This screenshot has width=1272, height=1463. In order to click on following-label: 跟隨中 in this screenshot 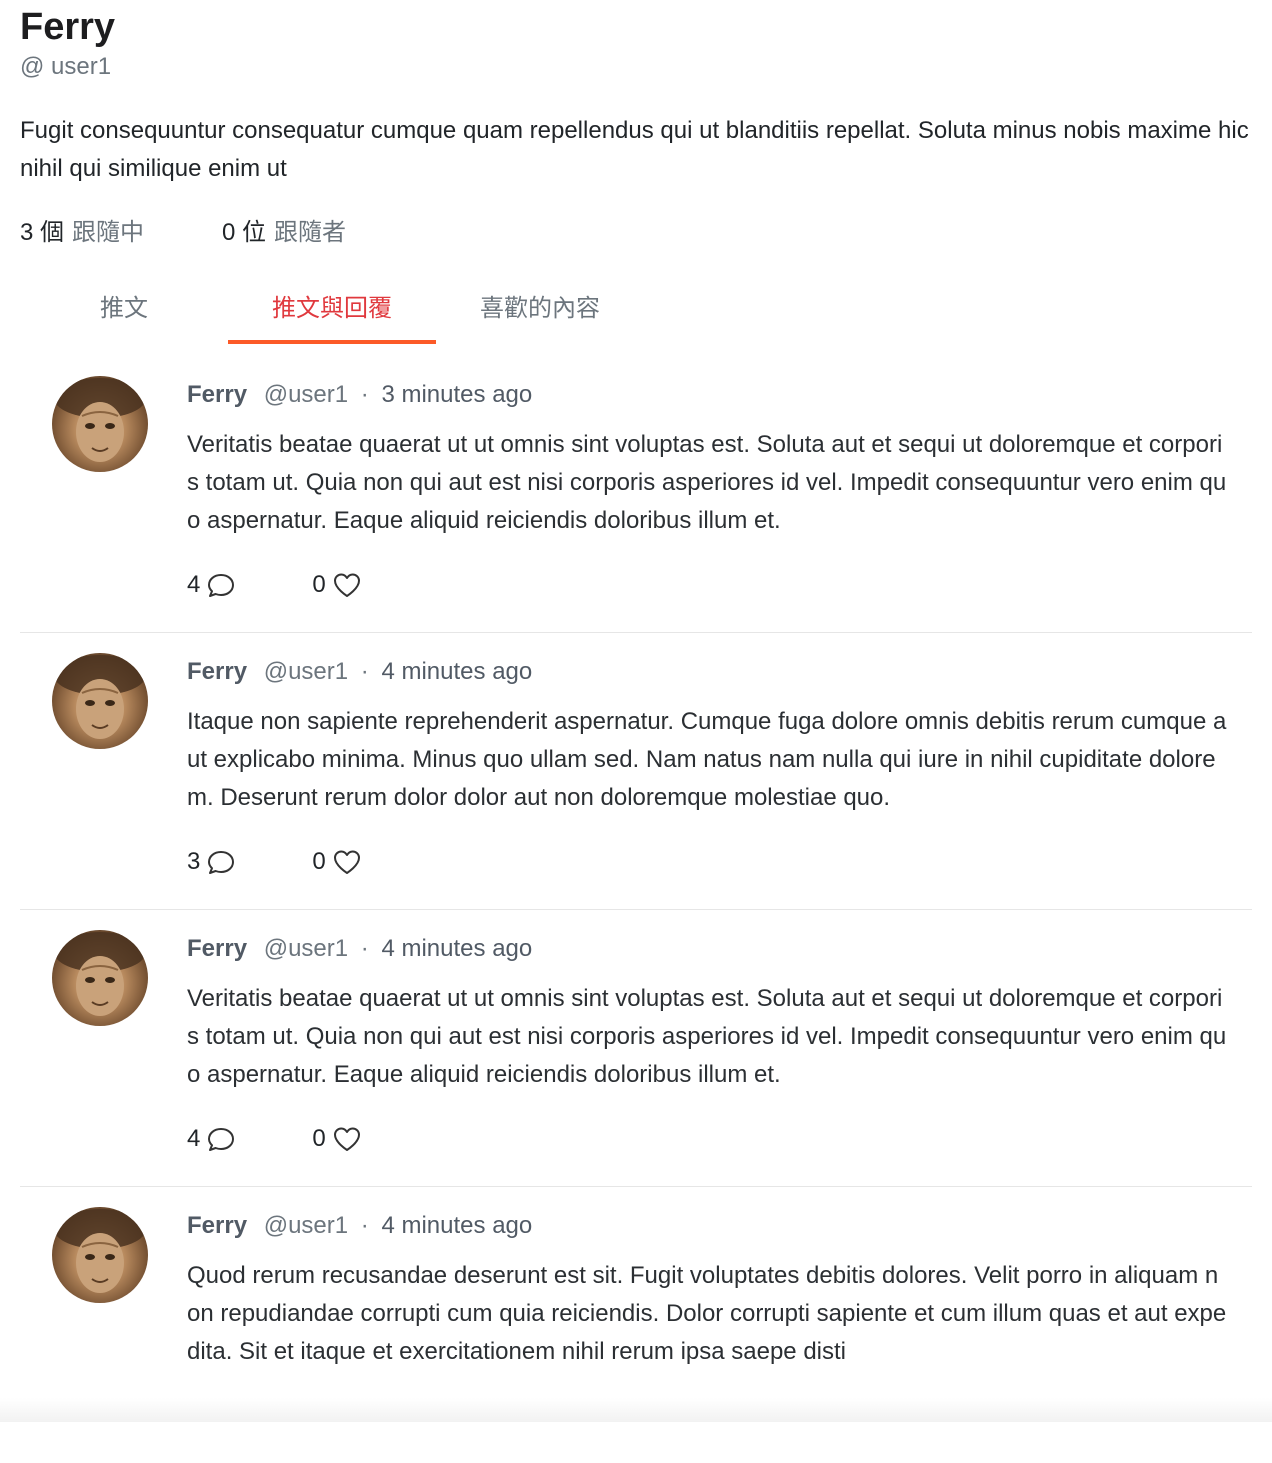, I will do `click(108, 233)`.